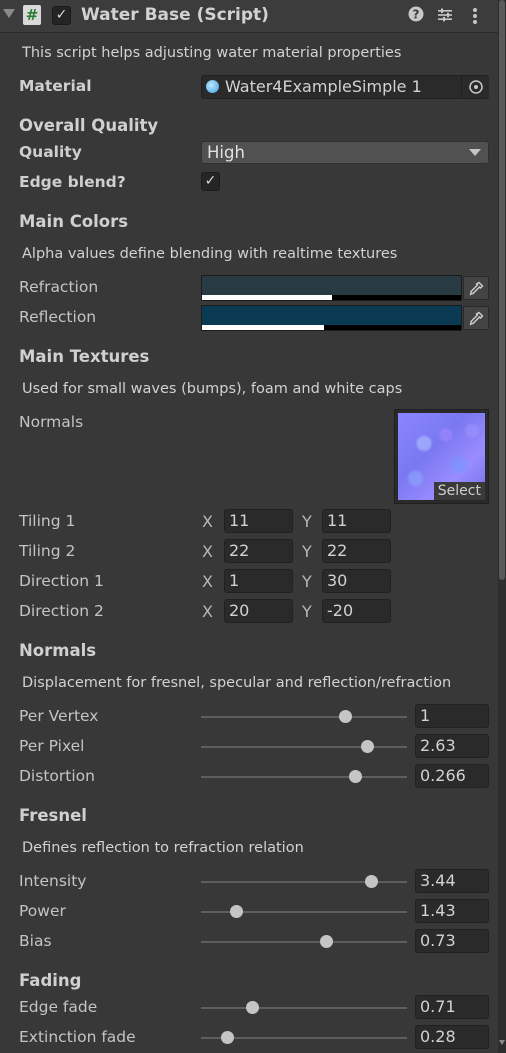  Describe the element at coordinates (9, 13) in the screenshot. I see `foldout-arrow-icon` at that location.